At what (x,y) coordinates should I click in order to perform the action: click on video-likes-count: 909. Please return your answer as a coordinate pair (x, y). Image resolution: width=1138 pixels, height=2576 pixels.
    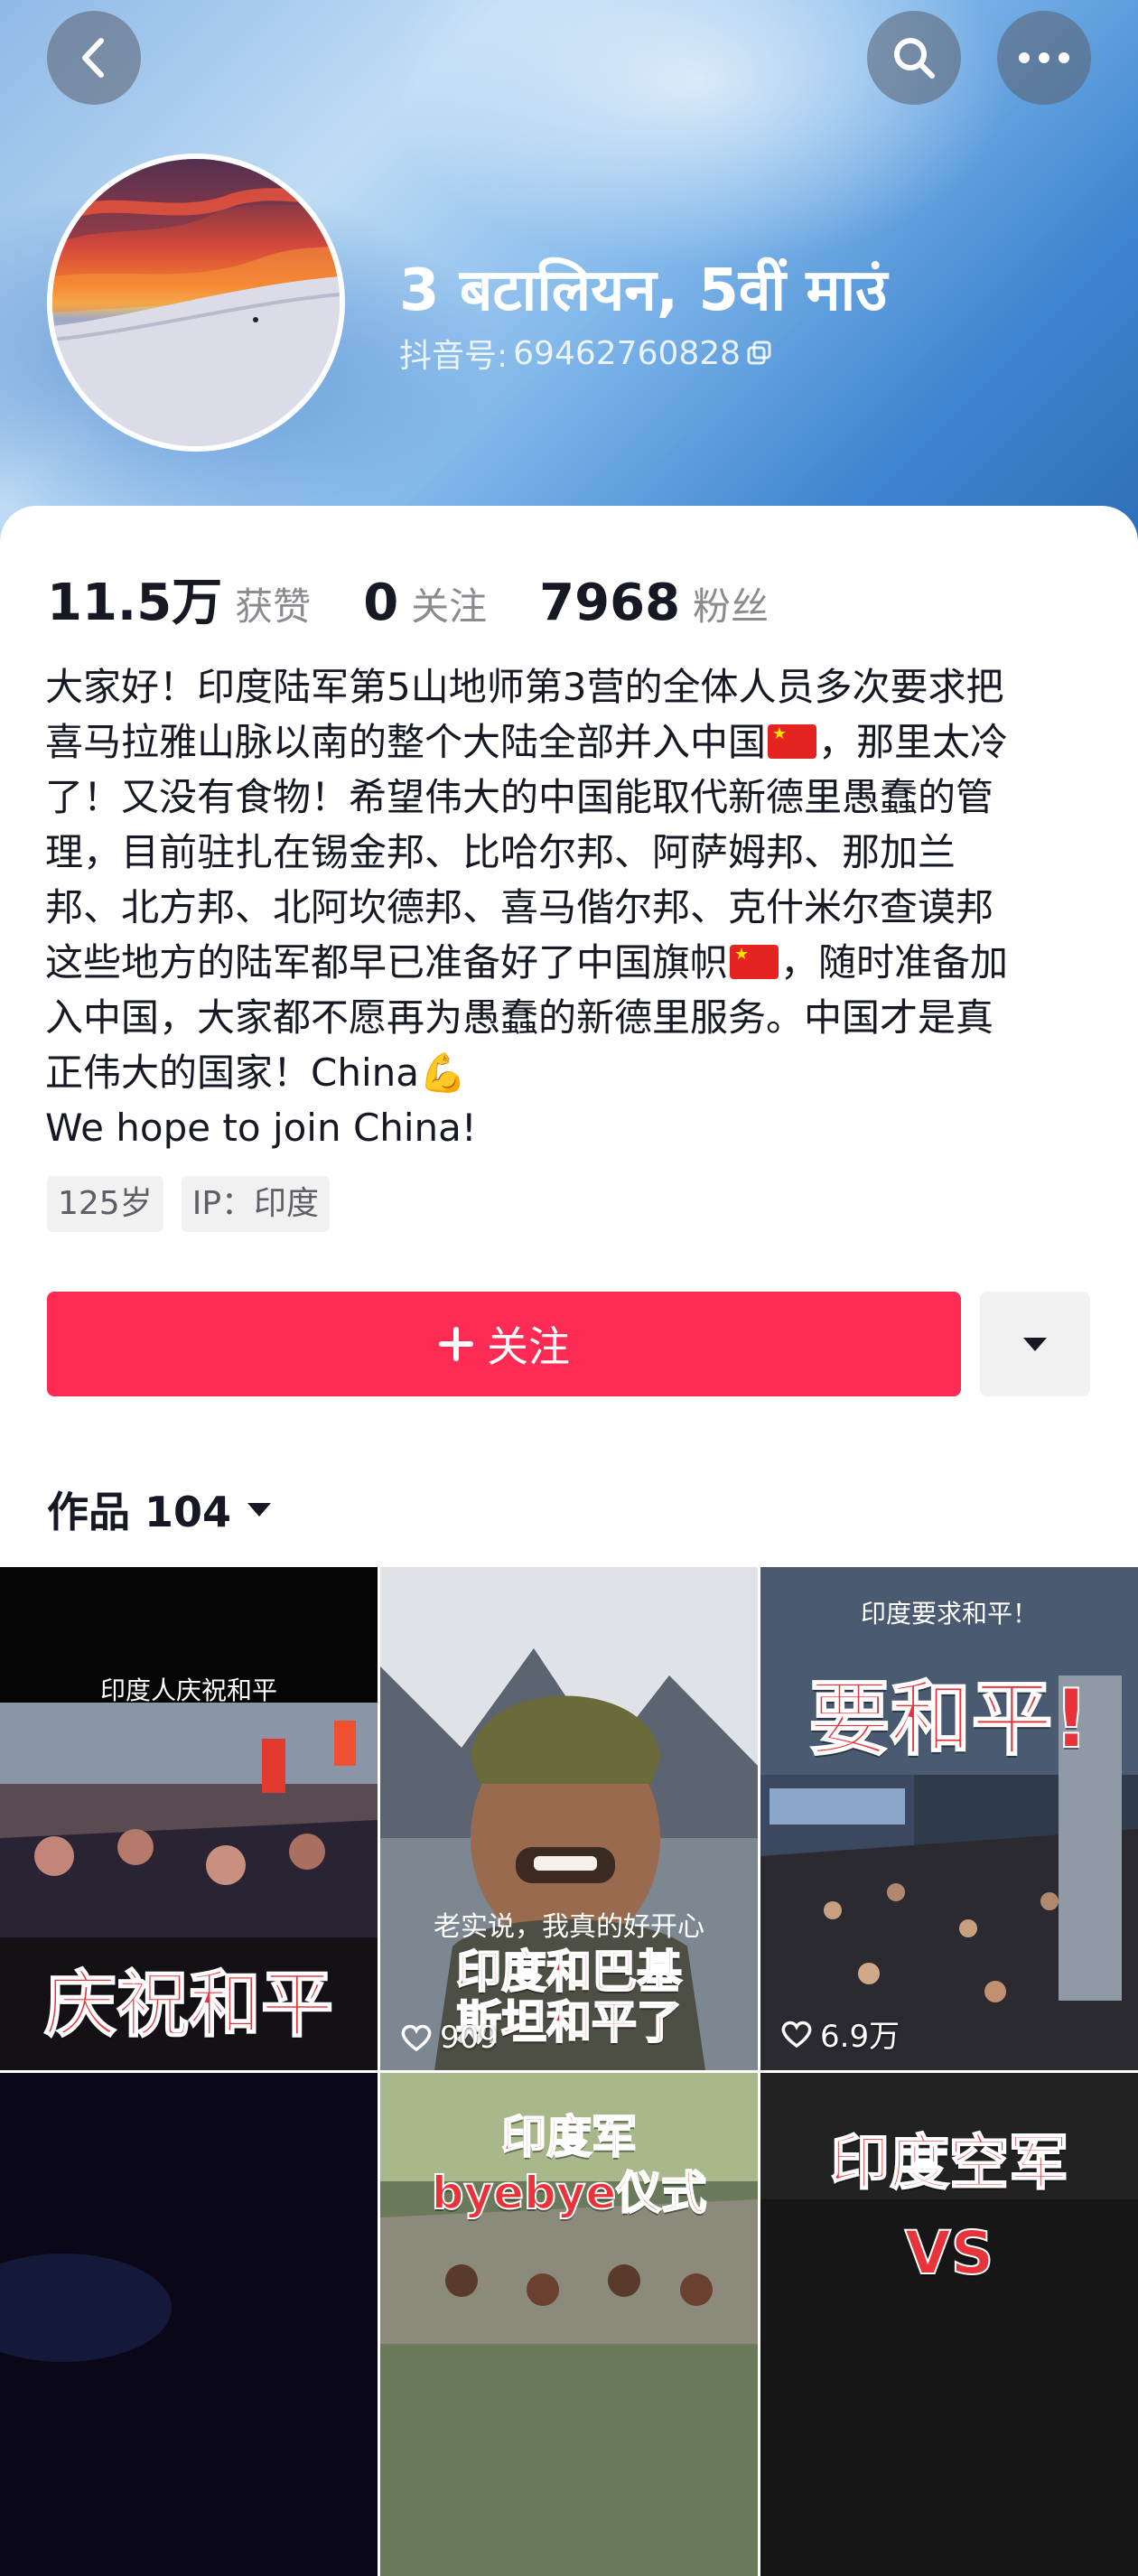
    Looking at the image, I should click on (469, 2038).